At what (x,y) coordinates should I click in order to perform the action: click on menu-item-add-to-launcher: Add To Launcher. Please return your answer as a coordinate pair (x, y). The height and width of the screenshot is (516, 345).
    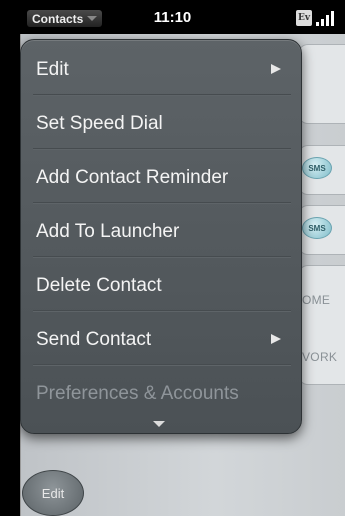
    Looking at the image, I should click on (161, 231).